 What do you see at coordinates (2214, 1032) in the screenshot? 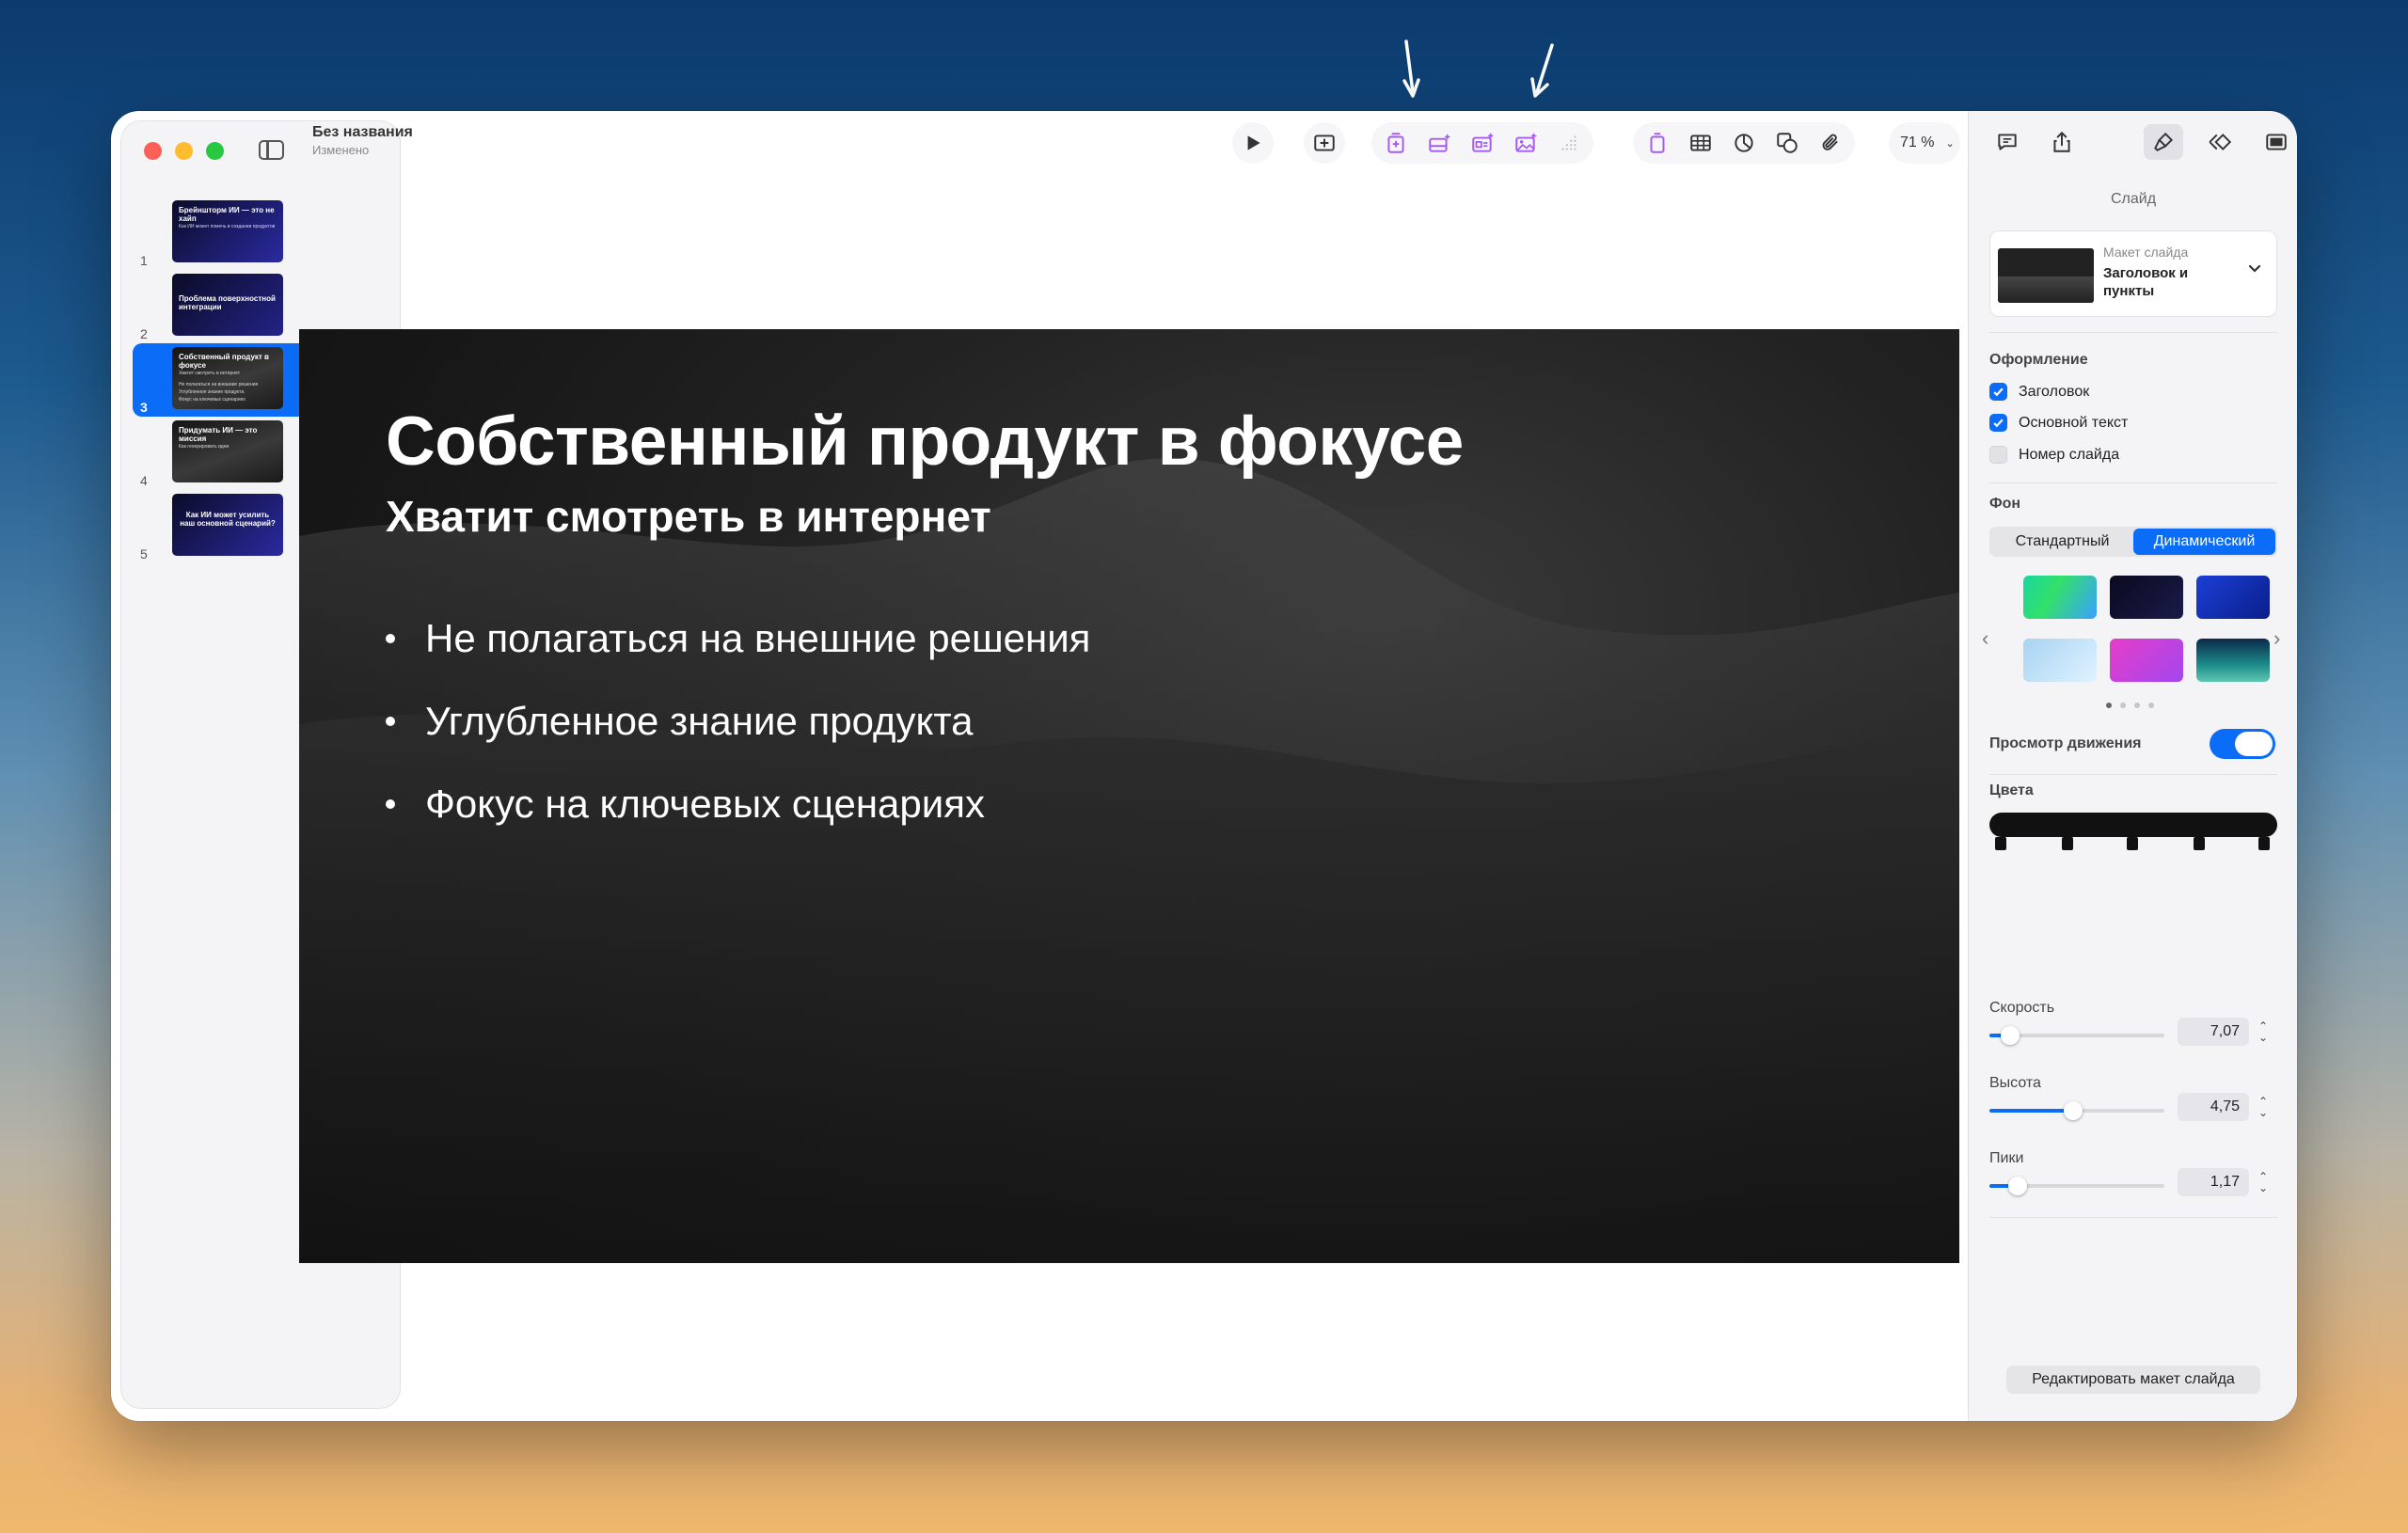
I see `speed-value-field: 7,07` at bounding box center [2214, 1032].